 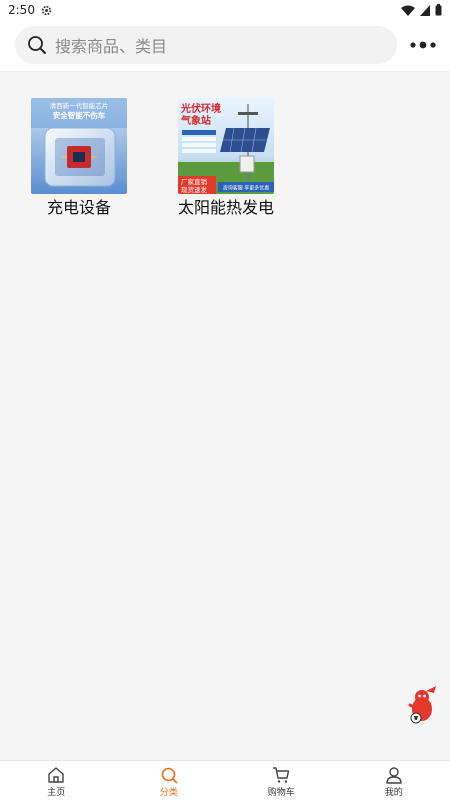 What do you see at coordinates (281, 774) in the screenshot?
I see `cart-icon` at bounding box center [281, 774].